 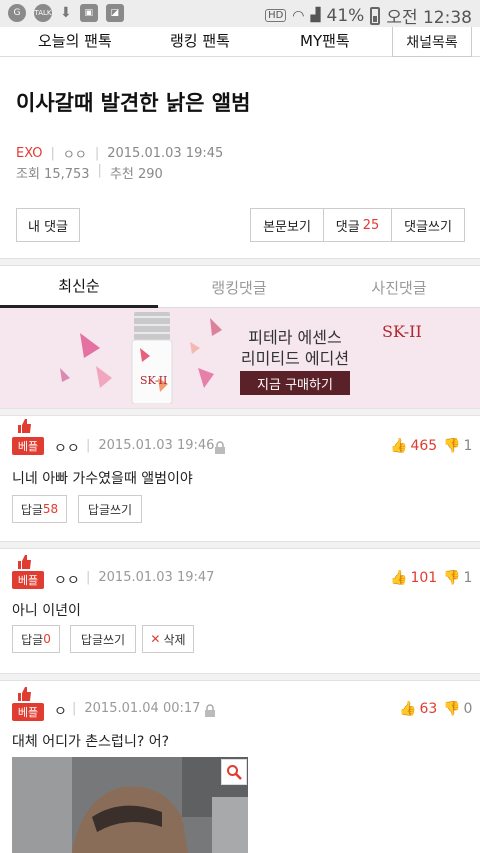 I want to click on comment-date: | 2015.01.04 00:17, so click(x=136, y=708).